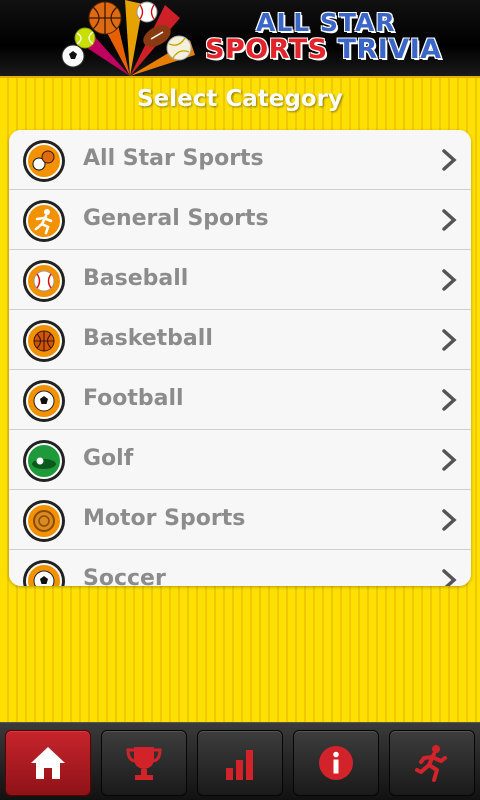 The image size is (480, 800). I want to click on tab-info, so click(336, 763).